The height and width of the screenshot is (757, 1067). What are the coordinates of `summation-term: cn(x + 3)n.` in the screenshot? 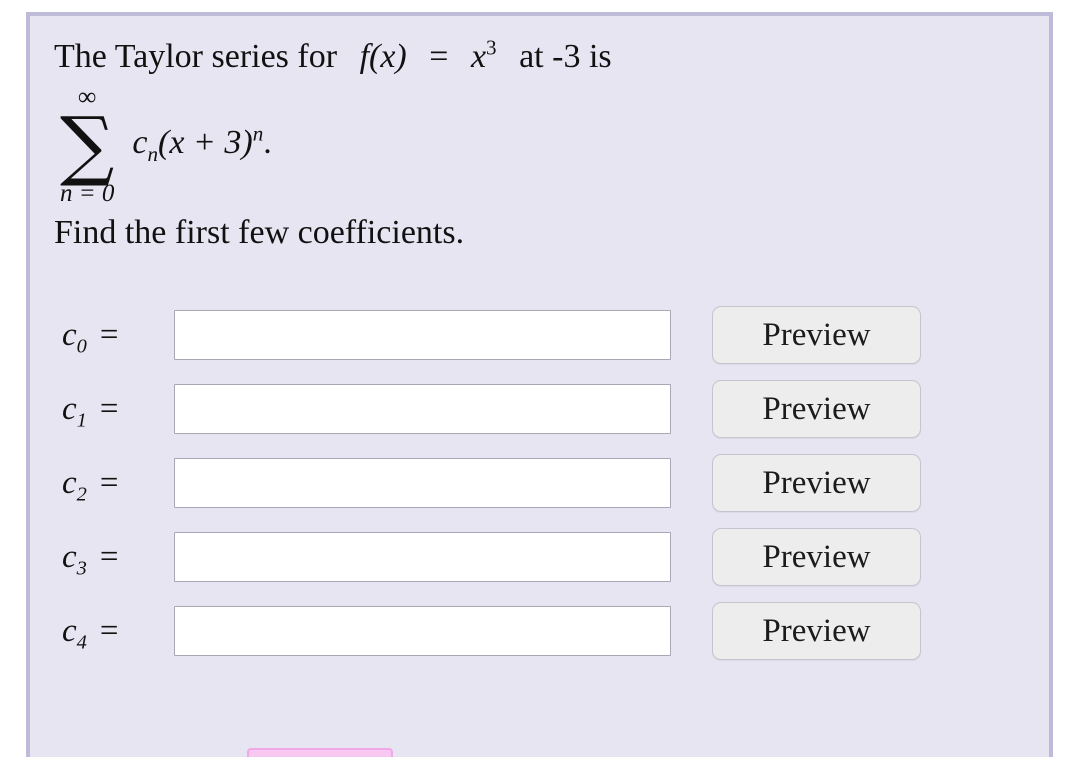 It's located at (202, 142).